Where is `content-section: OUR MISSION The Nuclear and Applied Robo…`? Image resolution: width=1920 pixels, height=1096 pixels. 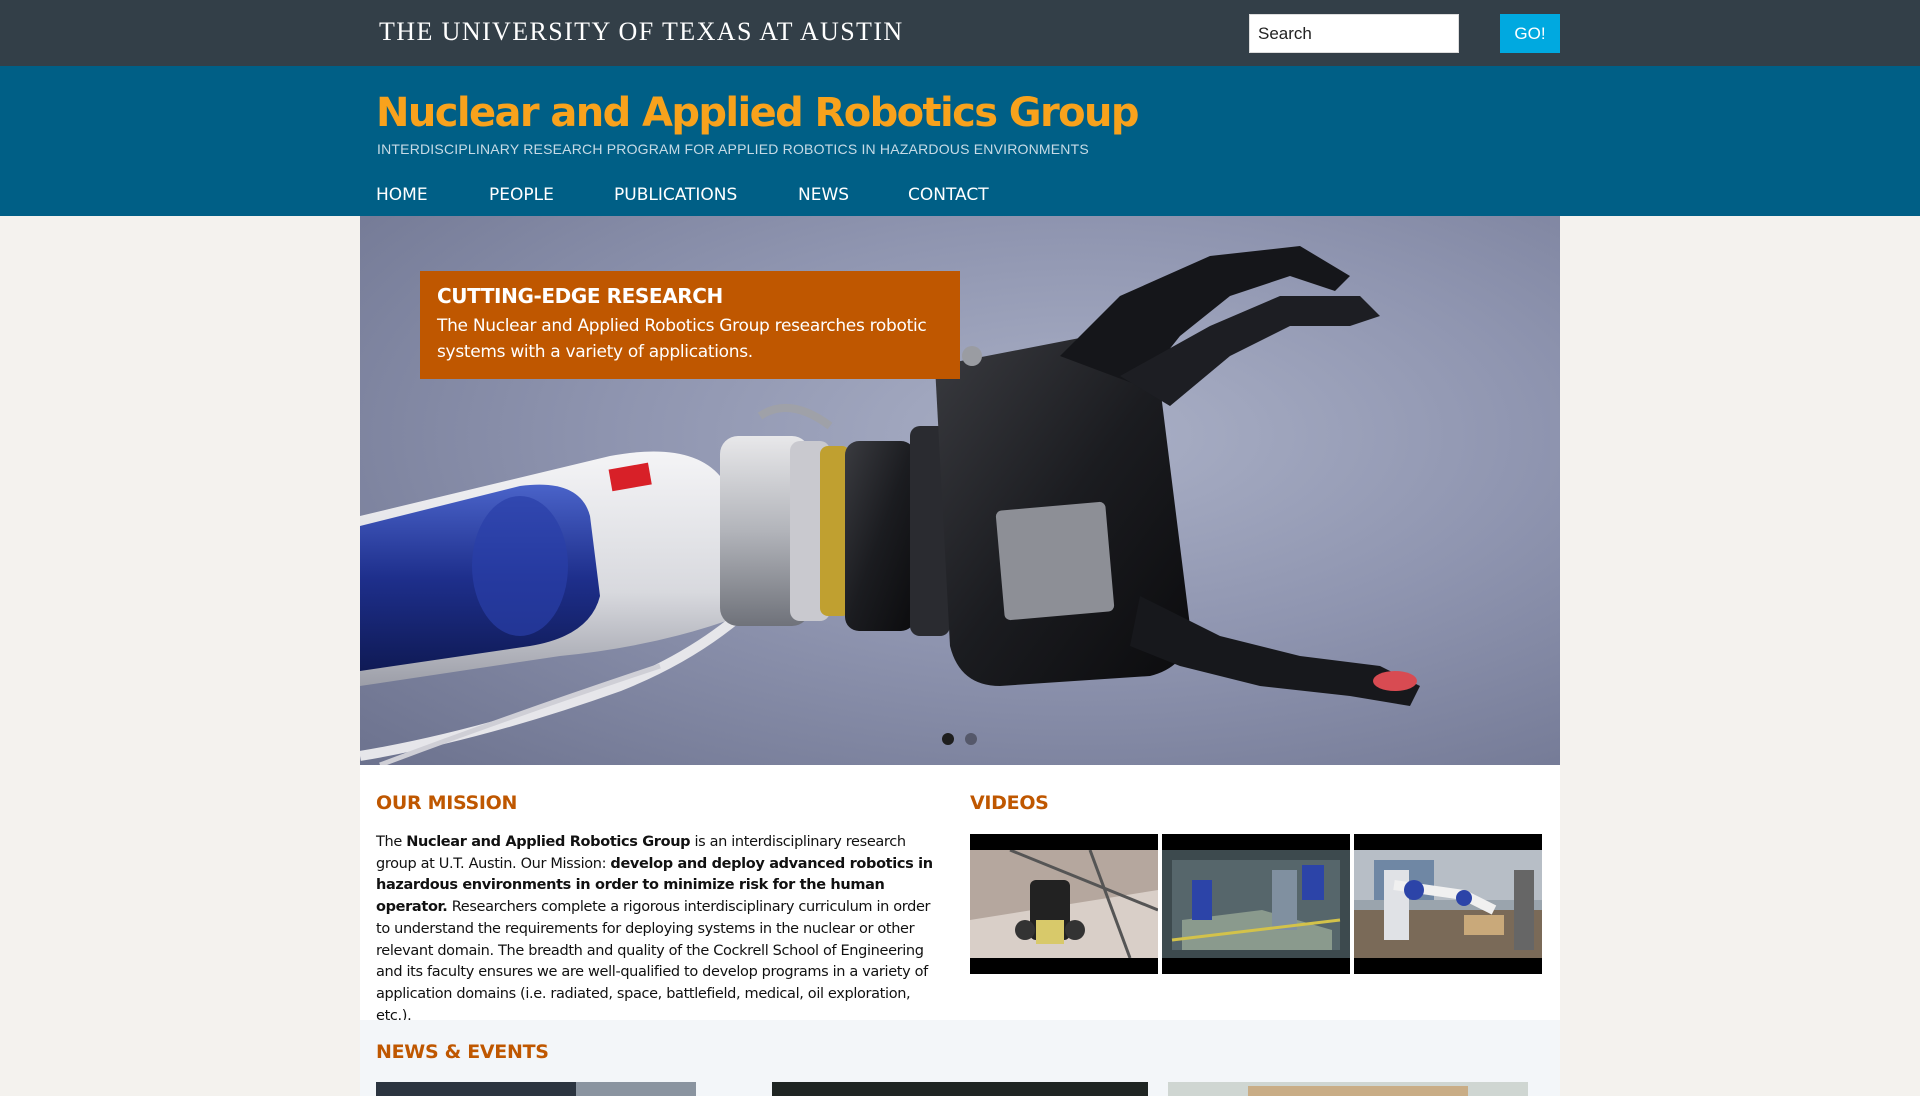
content-section: OUR MISSION The Nuclear and Applied Robo… is located at coordinates (960, 894).